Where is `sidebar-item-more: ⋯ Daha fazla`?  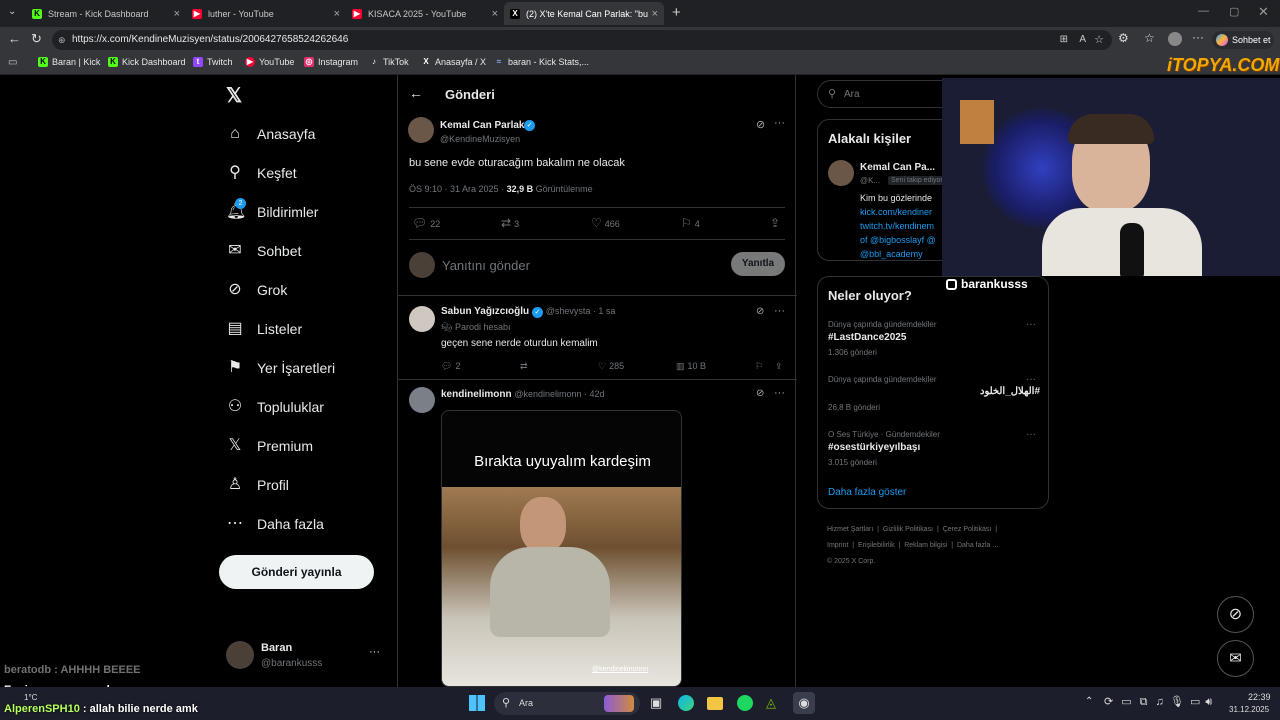
sidebar-item-more: ⋯ Daha fazla is located at coordinates (275, 524).